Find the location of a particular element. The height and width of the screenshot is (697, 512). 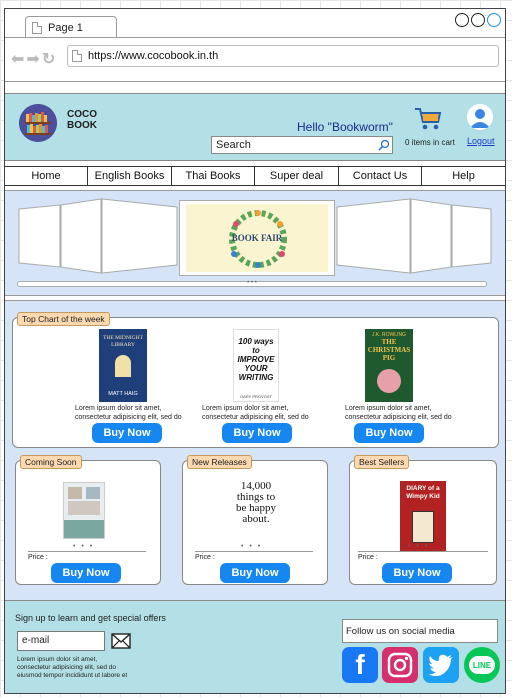

tab-strip-divider is located at coordinates (255, 37).